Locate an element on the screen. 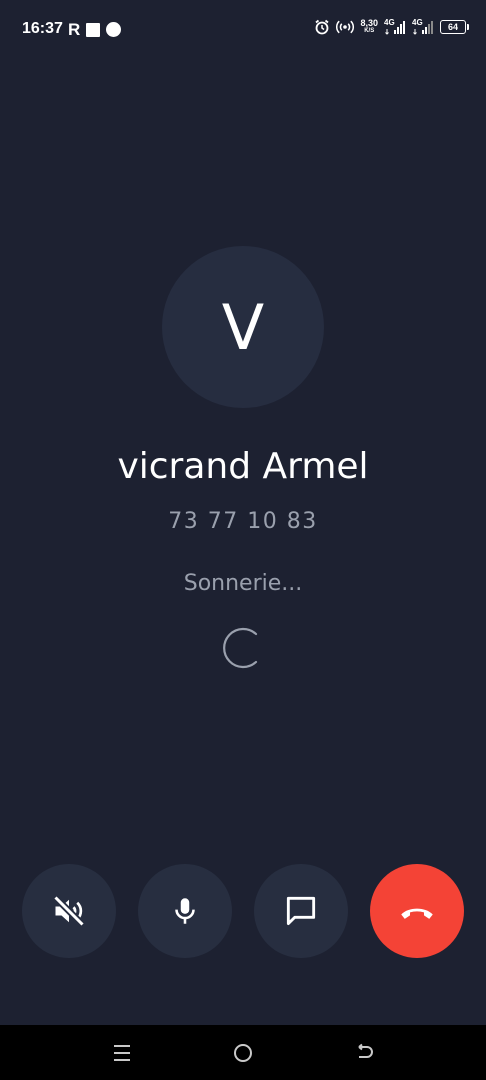 The height and width of the screenshot is (1080, 486). r-app-icon: R is located at coordinates (74, 29).